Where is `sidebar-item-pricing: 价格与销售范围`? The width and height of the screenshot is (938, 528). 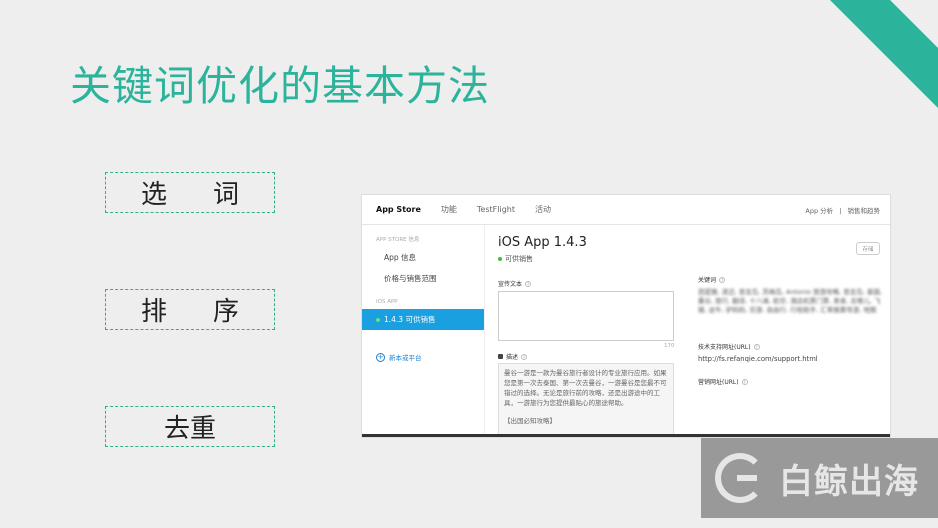 sidebar-item-pricing: 价格与销售范围 is located at coordinates (423, 278).